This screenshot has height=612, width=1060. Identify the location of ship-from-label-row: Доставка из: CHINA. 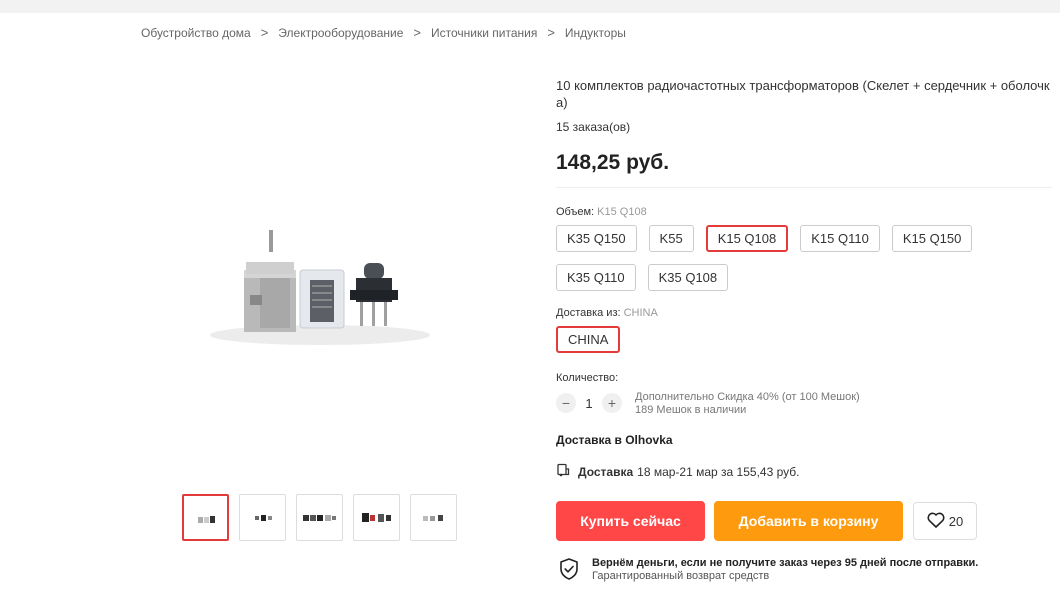
(607, 313).